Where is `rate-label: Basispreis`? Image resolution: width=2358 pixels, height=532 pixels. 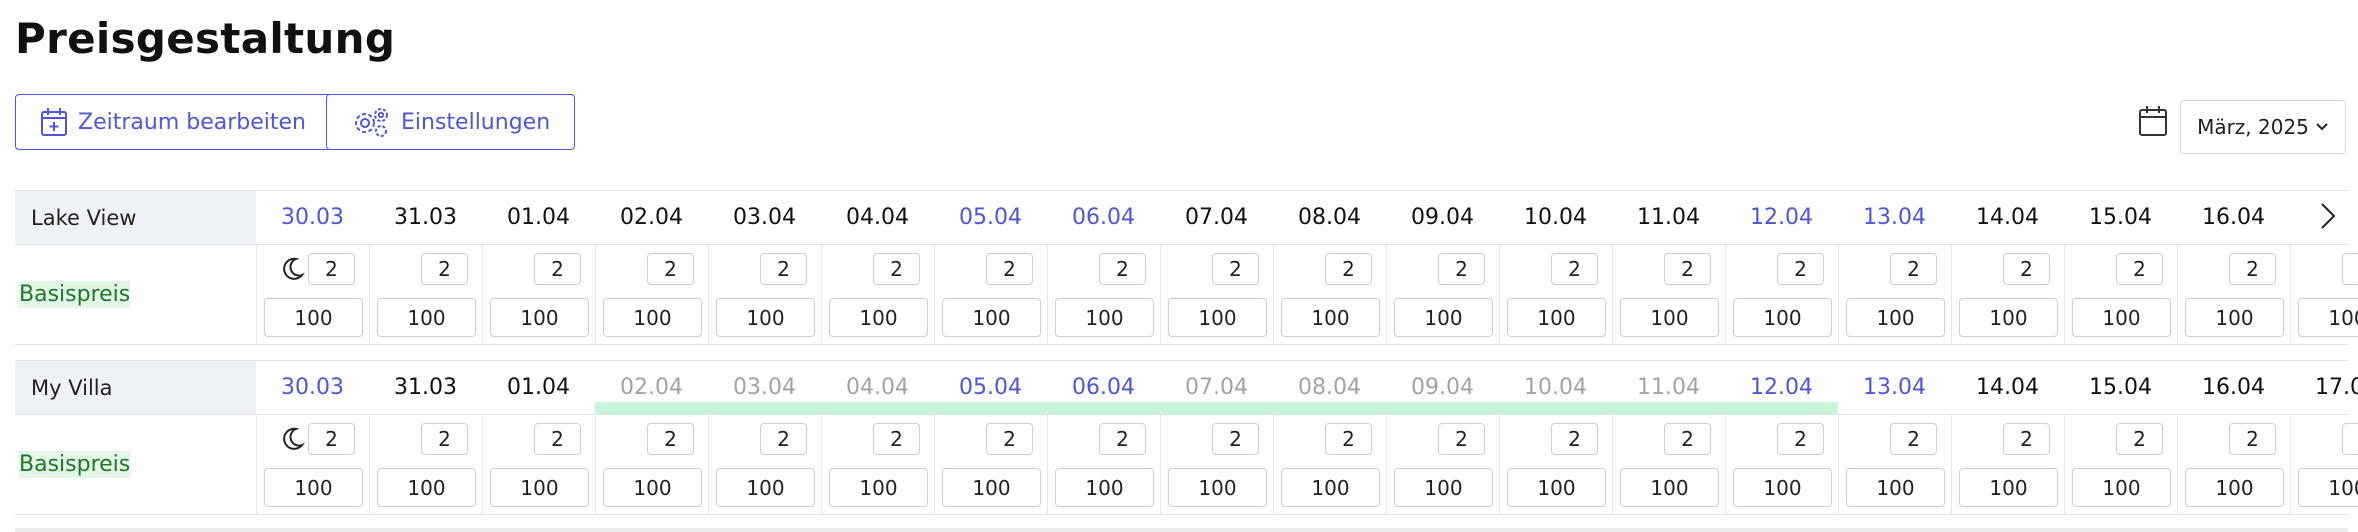 rate-label: Basispreis is located at coordinates (75, 464).